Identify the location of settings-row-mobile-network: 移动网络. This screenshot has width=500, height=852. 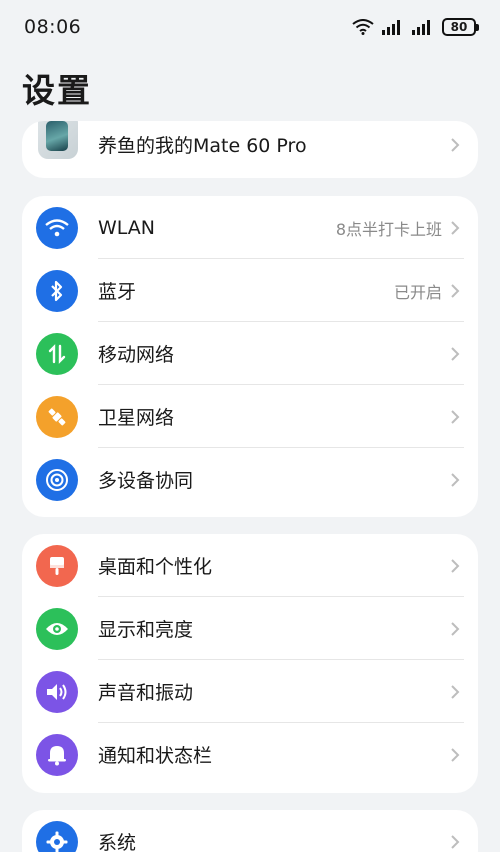
(250, 353).